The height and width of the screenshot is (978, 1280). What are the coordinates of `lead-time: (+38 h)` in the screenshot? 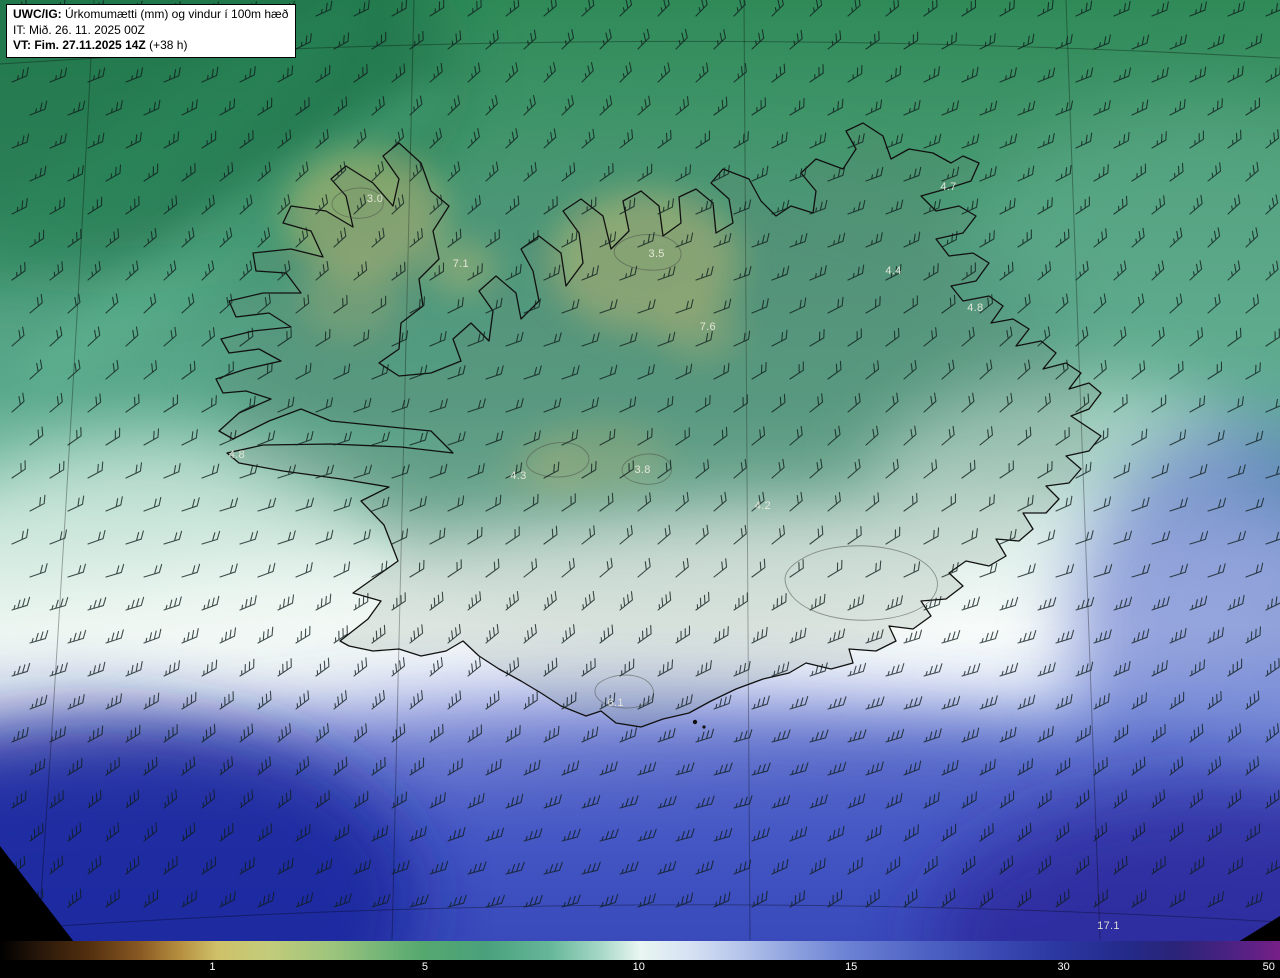 It's located at (168, 45).